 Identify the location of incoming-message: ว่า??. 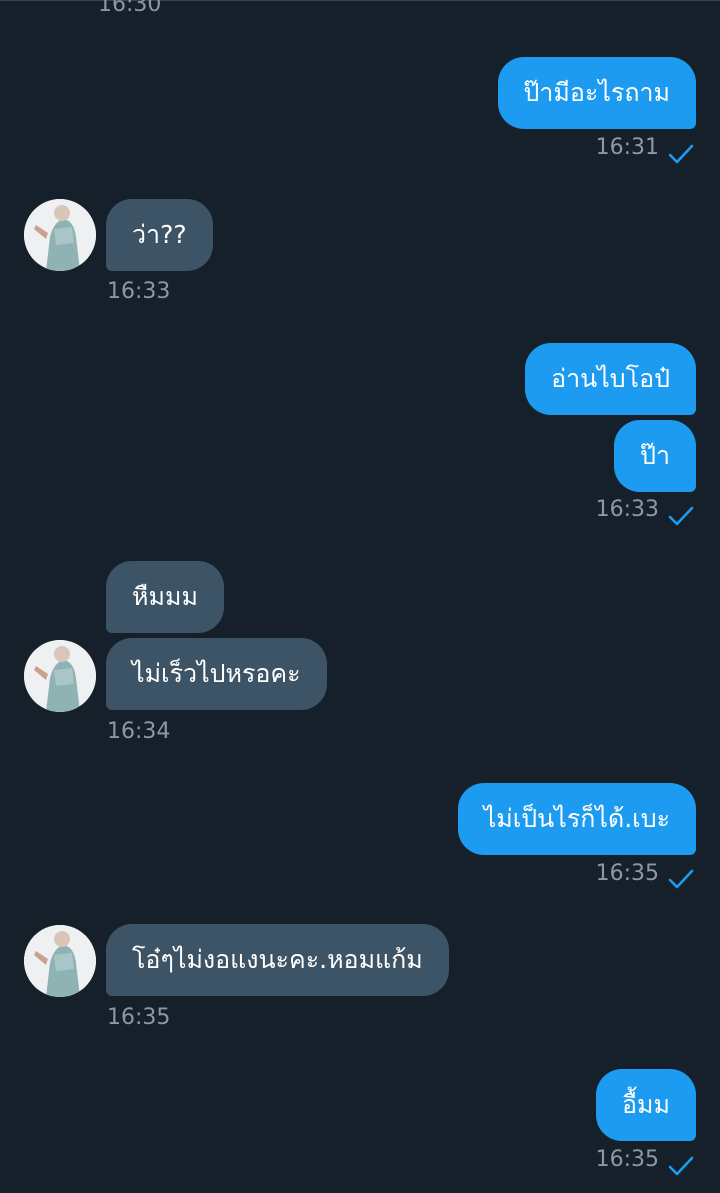
(159, 235).